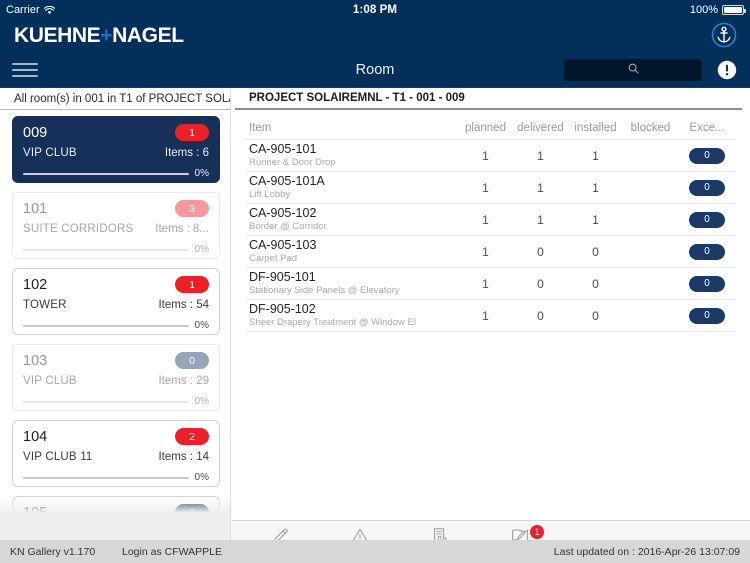 The height and width of the screenshot is (563, 750). Describe the element at coordinates (646, 551) in the screenshot. I see `last-updated-label: Last updated on : 2016-Apr-26 13:07:09` at that location.